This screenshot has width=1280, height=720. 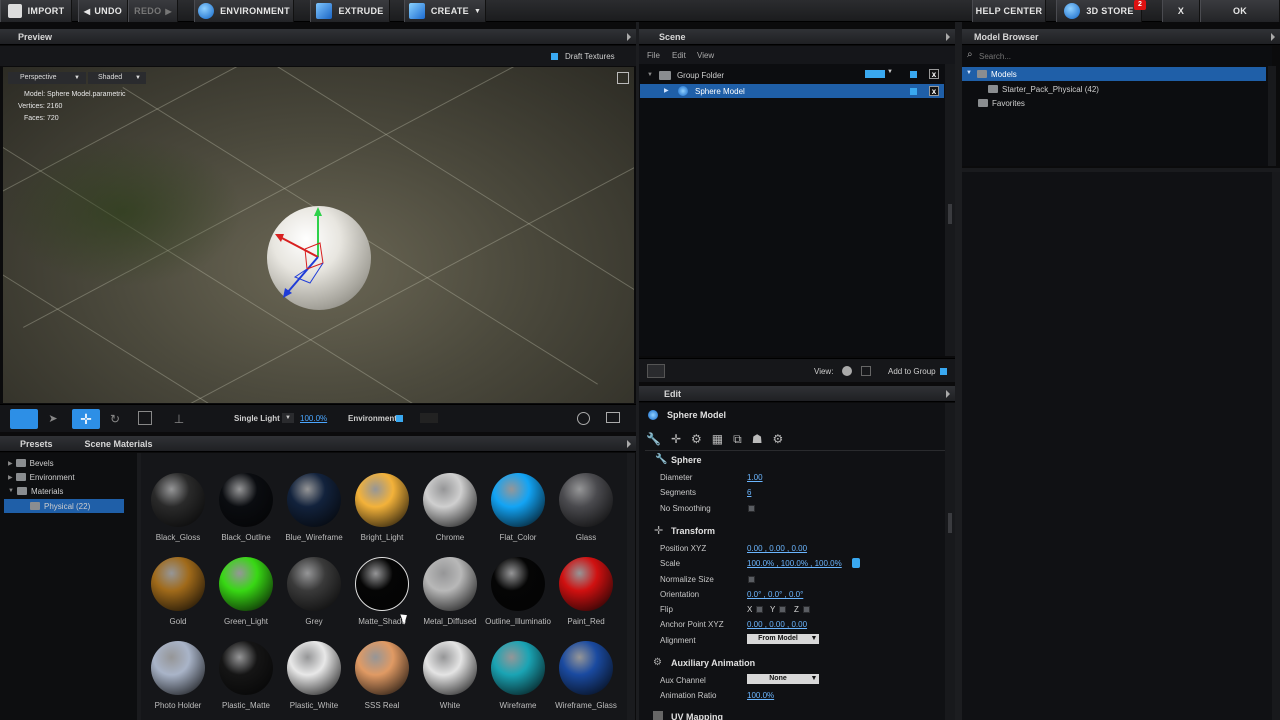 I want to click on search-input, so click(x=1121, y=56).